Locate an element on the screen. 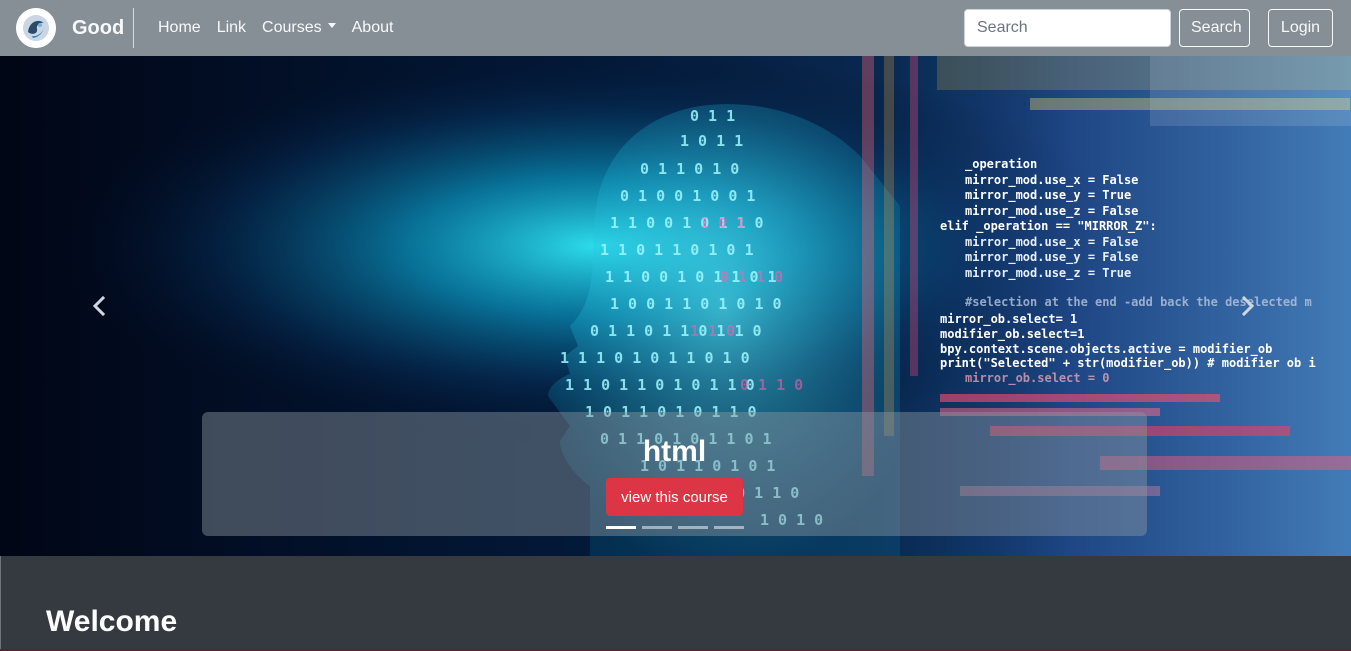 This screenshot has width=1351, height=651. brand-divider is located at coordinates (133, 28).